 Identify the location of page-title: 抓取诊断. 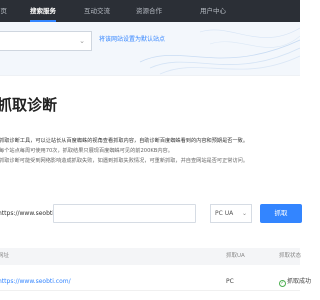
(29, 105).